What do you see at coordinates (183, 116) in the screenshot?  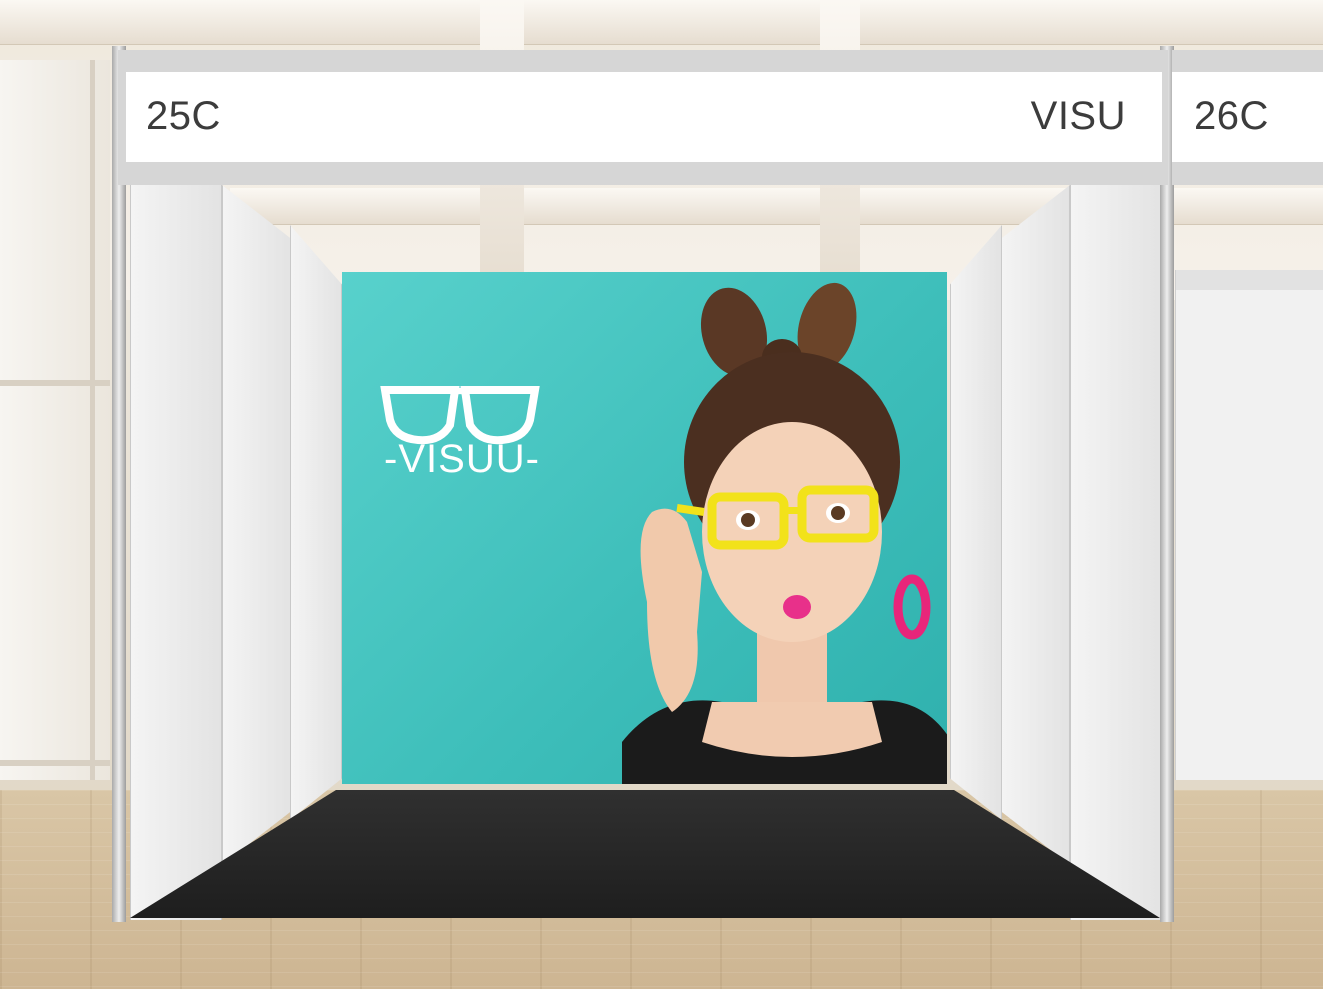 I see `booth-number-label: 25C` at bounding box center [183, 116].